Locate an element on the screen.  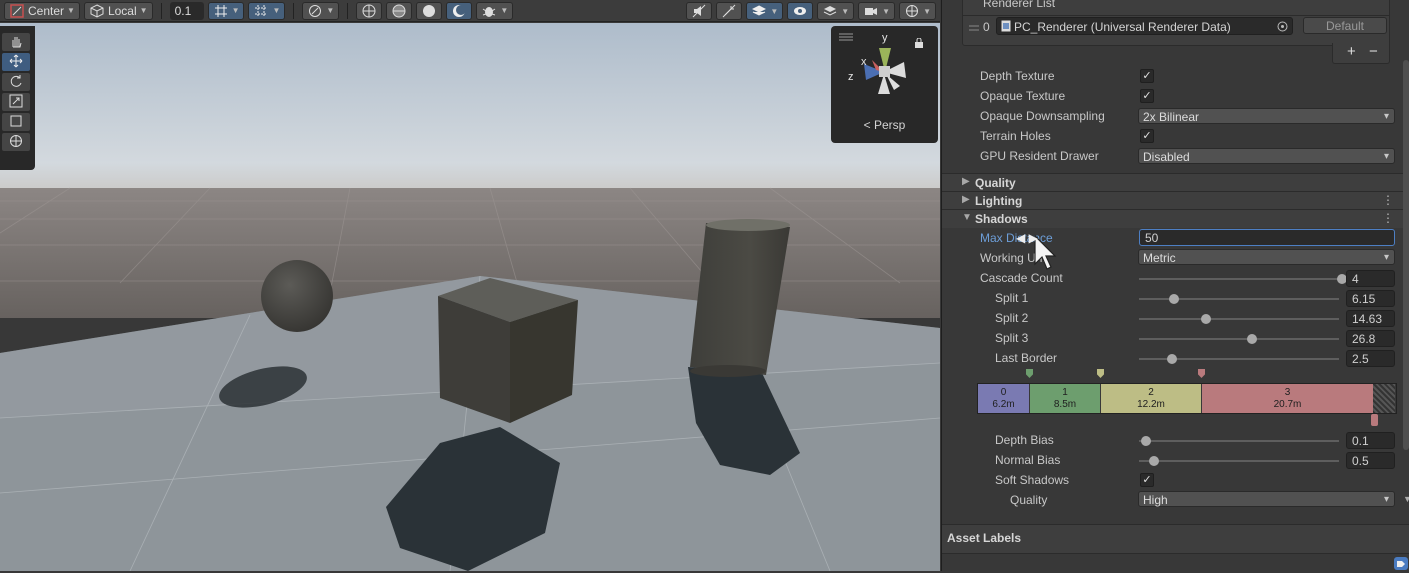
terrain-holes-checkbox: ✓ is located at coordinates (1147, 136).